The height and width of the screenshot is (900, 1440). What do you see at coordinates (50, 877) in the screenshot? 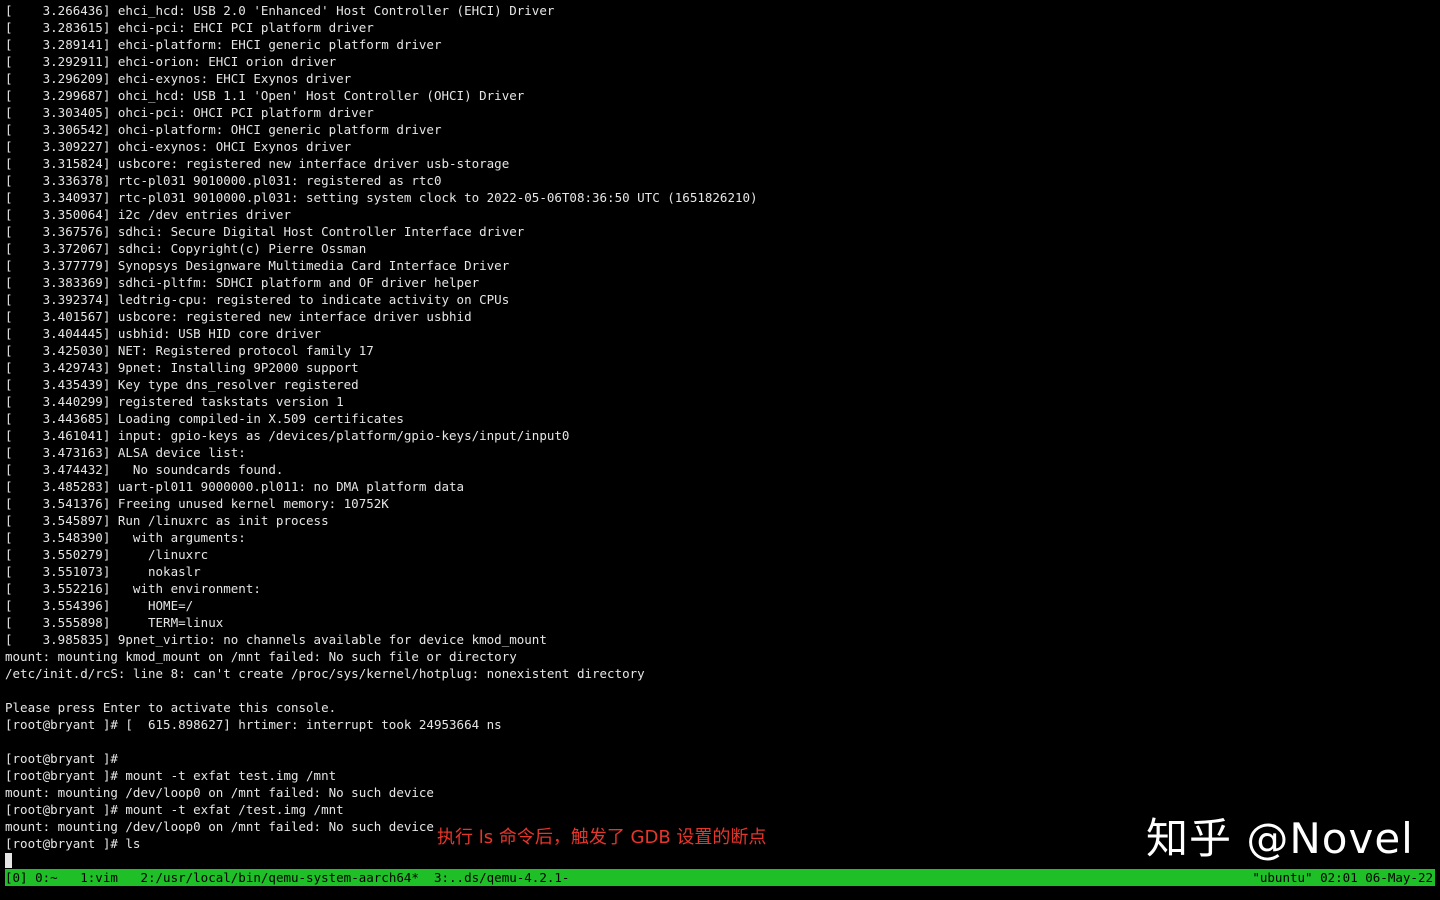
I see `window-tab-0: 0:~` at bounding box center [50, 877].